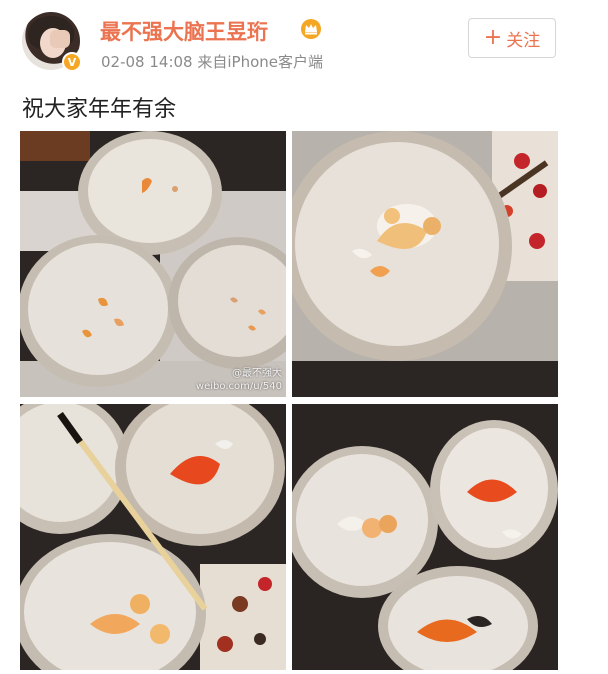 The image size is (608, 674). What do you see at coordinates (60, 39) in the screenshot?
I see `avatar-hand` at bounding box center [60, 39].